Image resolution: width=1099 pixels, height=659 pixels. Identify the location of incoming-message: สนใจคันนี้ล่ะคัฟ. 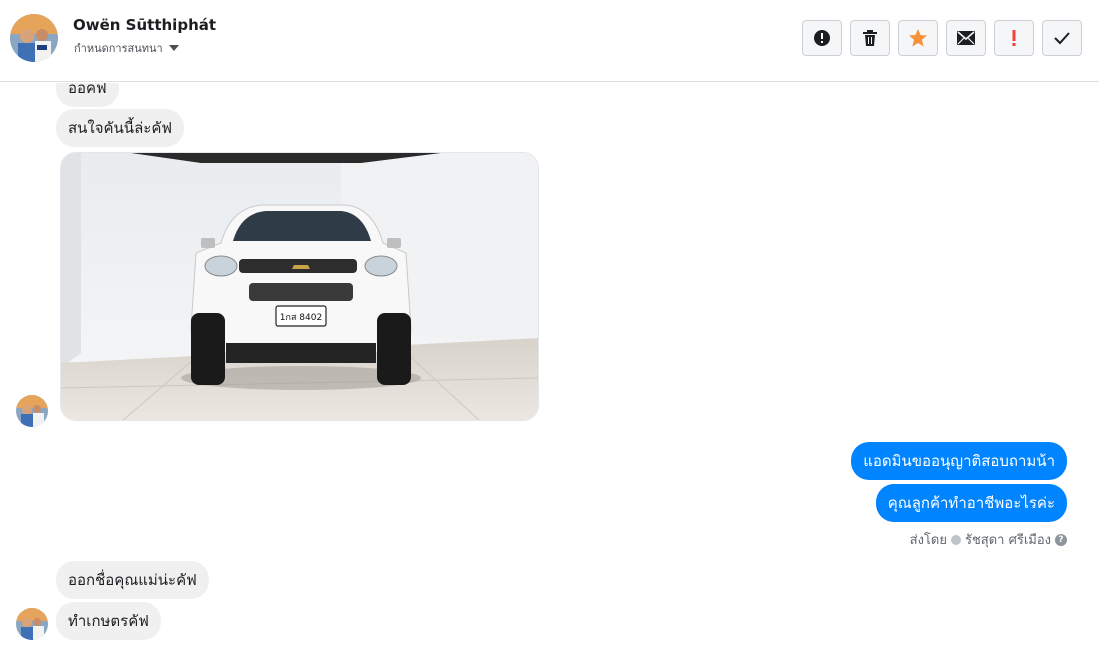
(120, 128).